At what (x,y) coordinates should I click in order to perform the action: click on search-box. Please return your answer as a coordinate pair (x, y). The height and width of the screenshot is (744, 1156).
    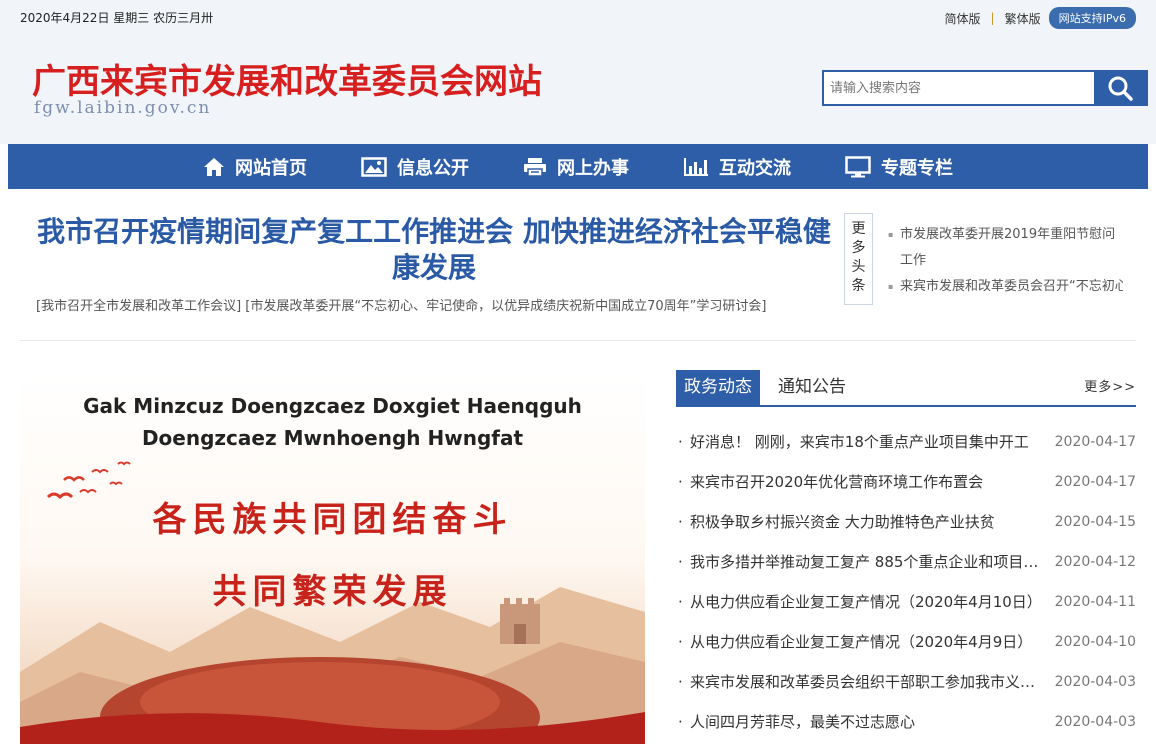
    Looking at the image, I should click on (985, 88).